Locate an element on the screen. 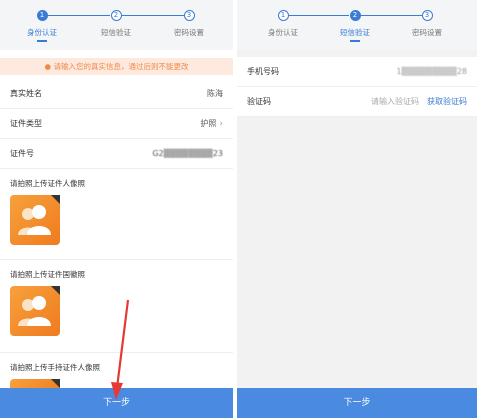 This screenshot has height=418, width=477. verification-code-label: 验证码 is located at coordinates (259, 101).